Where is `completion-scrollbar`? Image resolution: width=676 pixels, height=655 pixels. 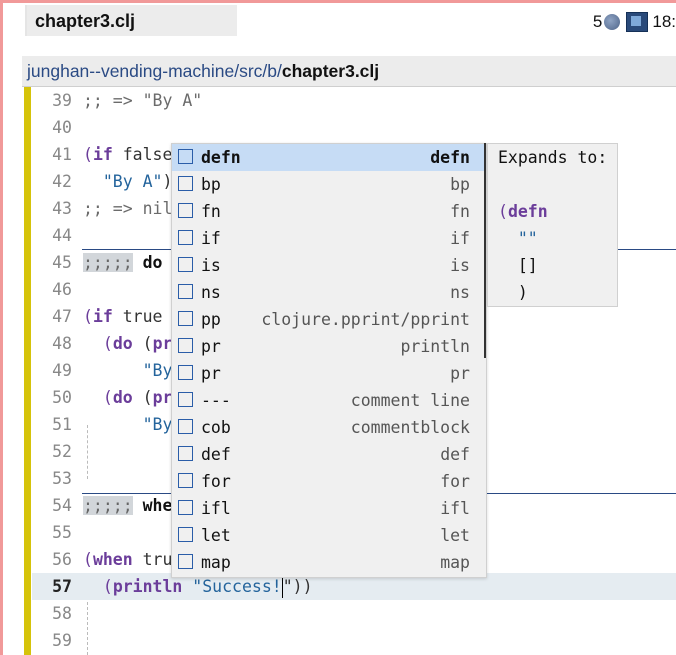 completion-scrollbar is located at coordinates (485, 250).